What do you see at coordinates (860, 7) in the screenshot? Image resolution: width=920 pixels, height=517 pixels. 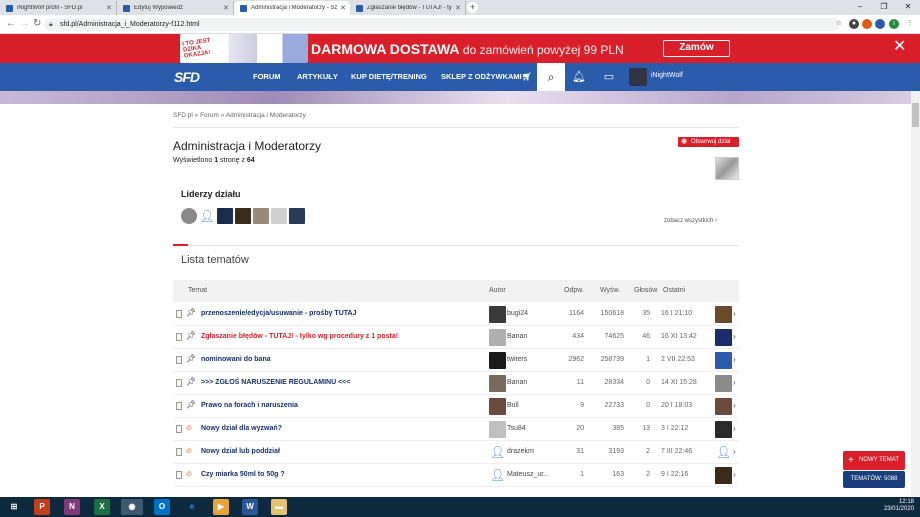 I see `minimize-icon: –` at bounding box center [860, 7].